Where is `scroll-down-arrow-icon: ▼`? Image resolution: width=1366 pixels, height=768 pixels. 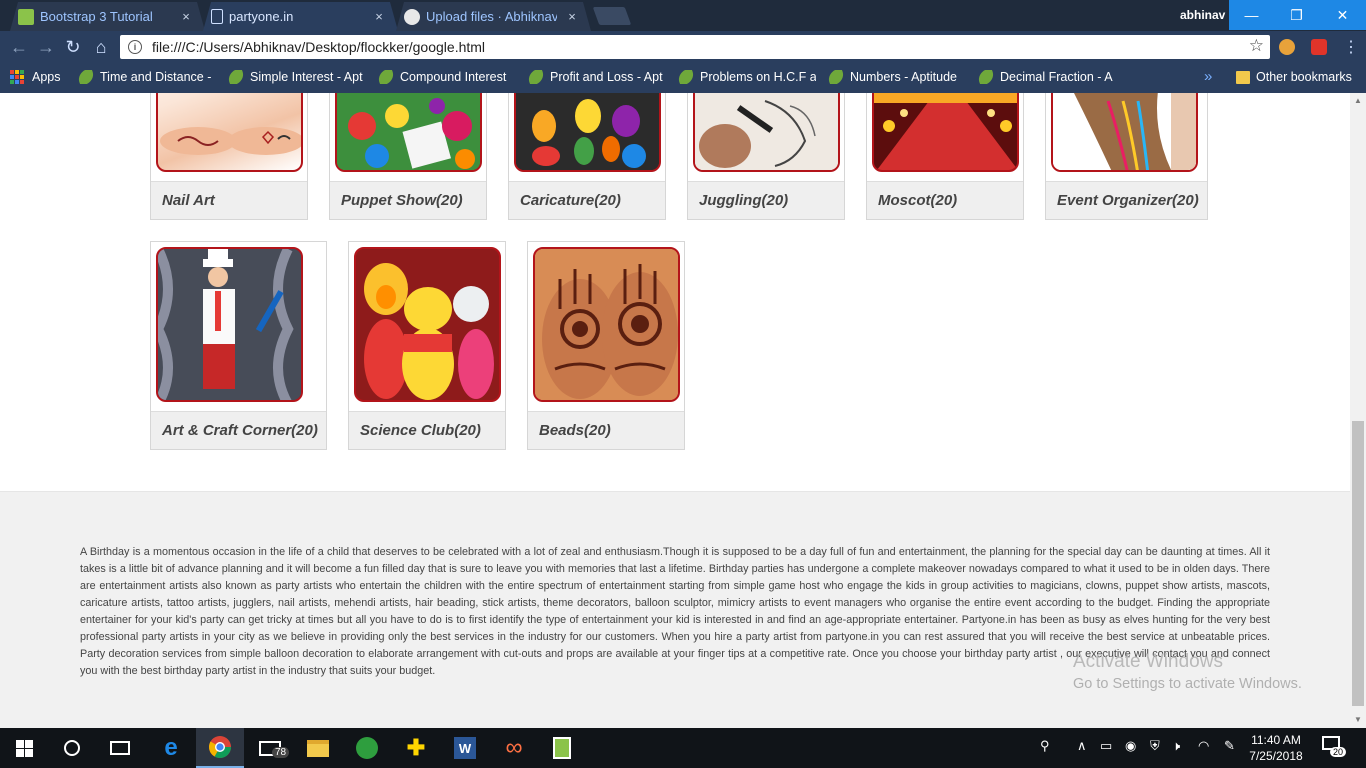
scroll-down-arrow-icon: ▼ is located at coordinates (1358, 720).